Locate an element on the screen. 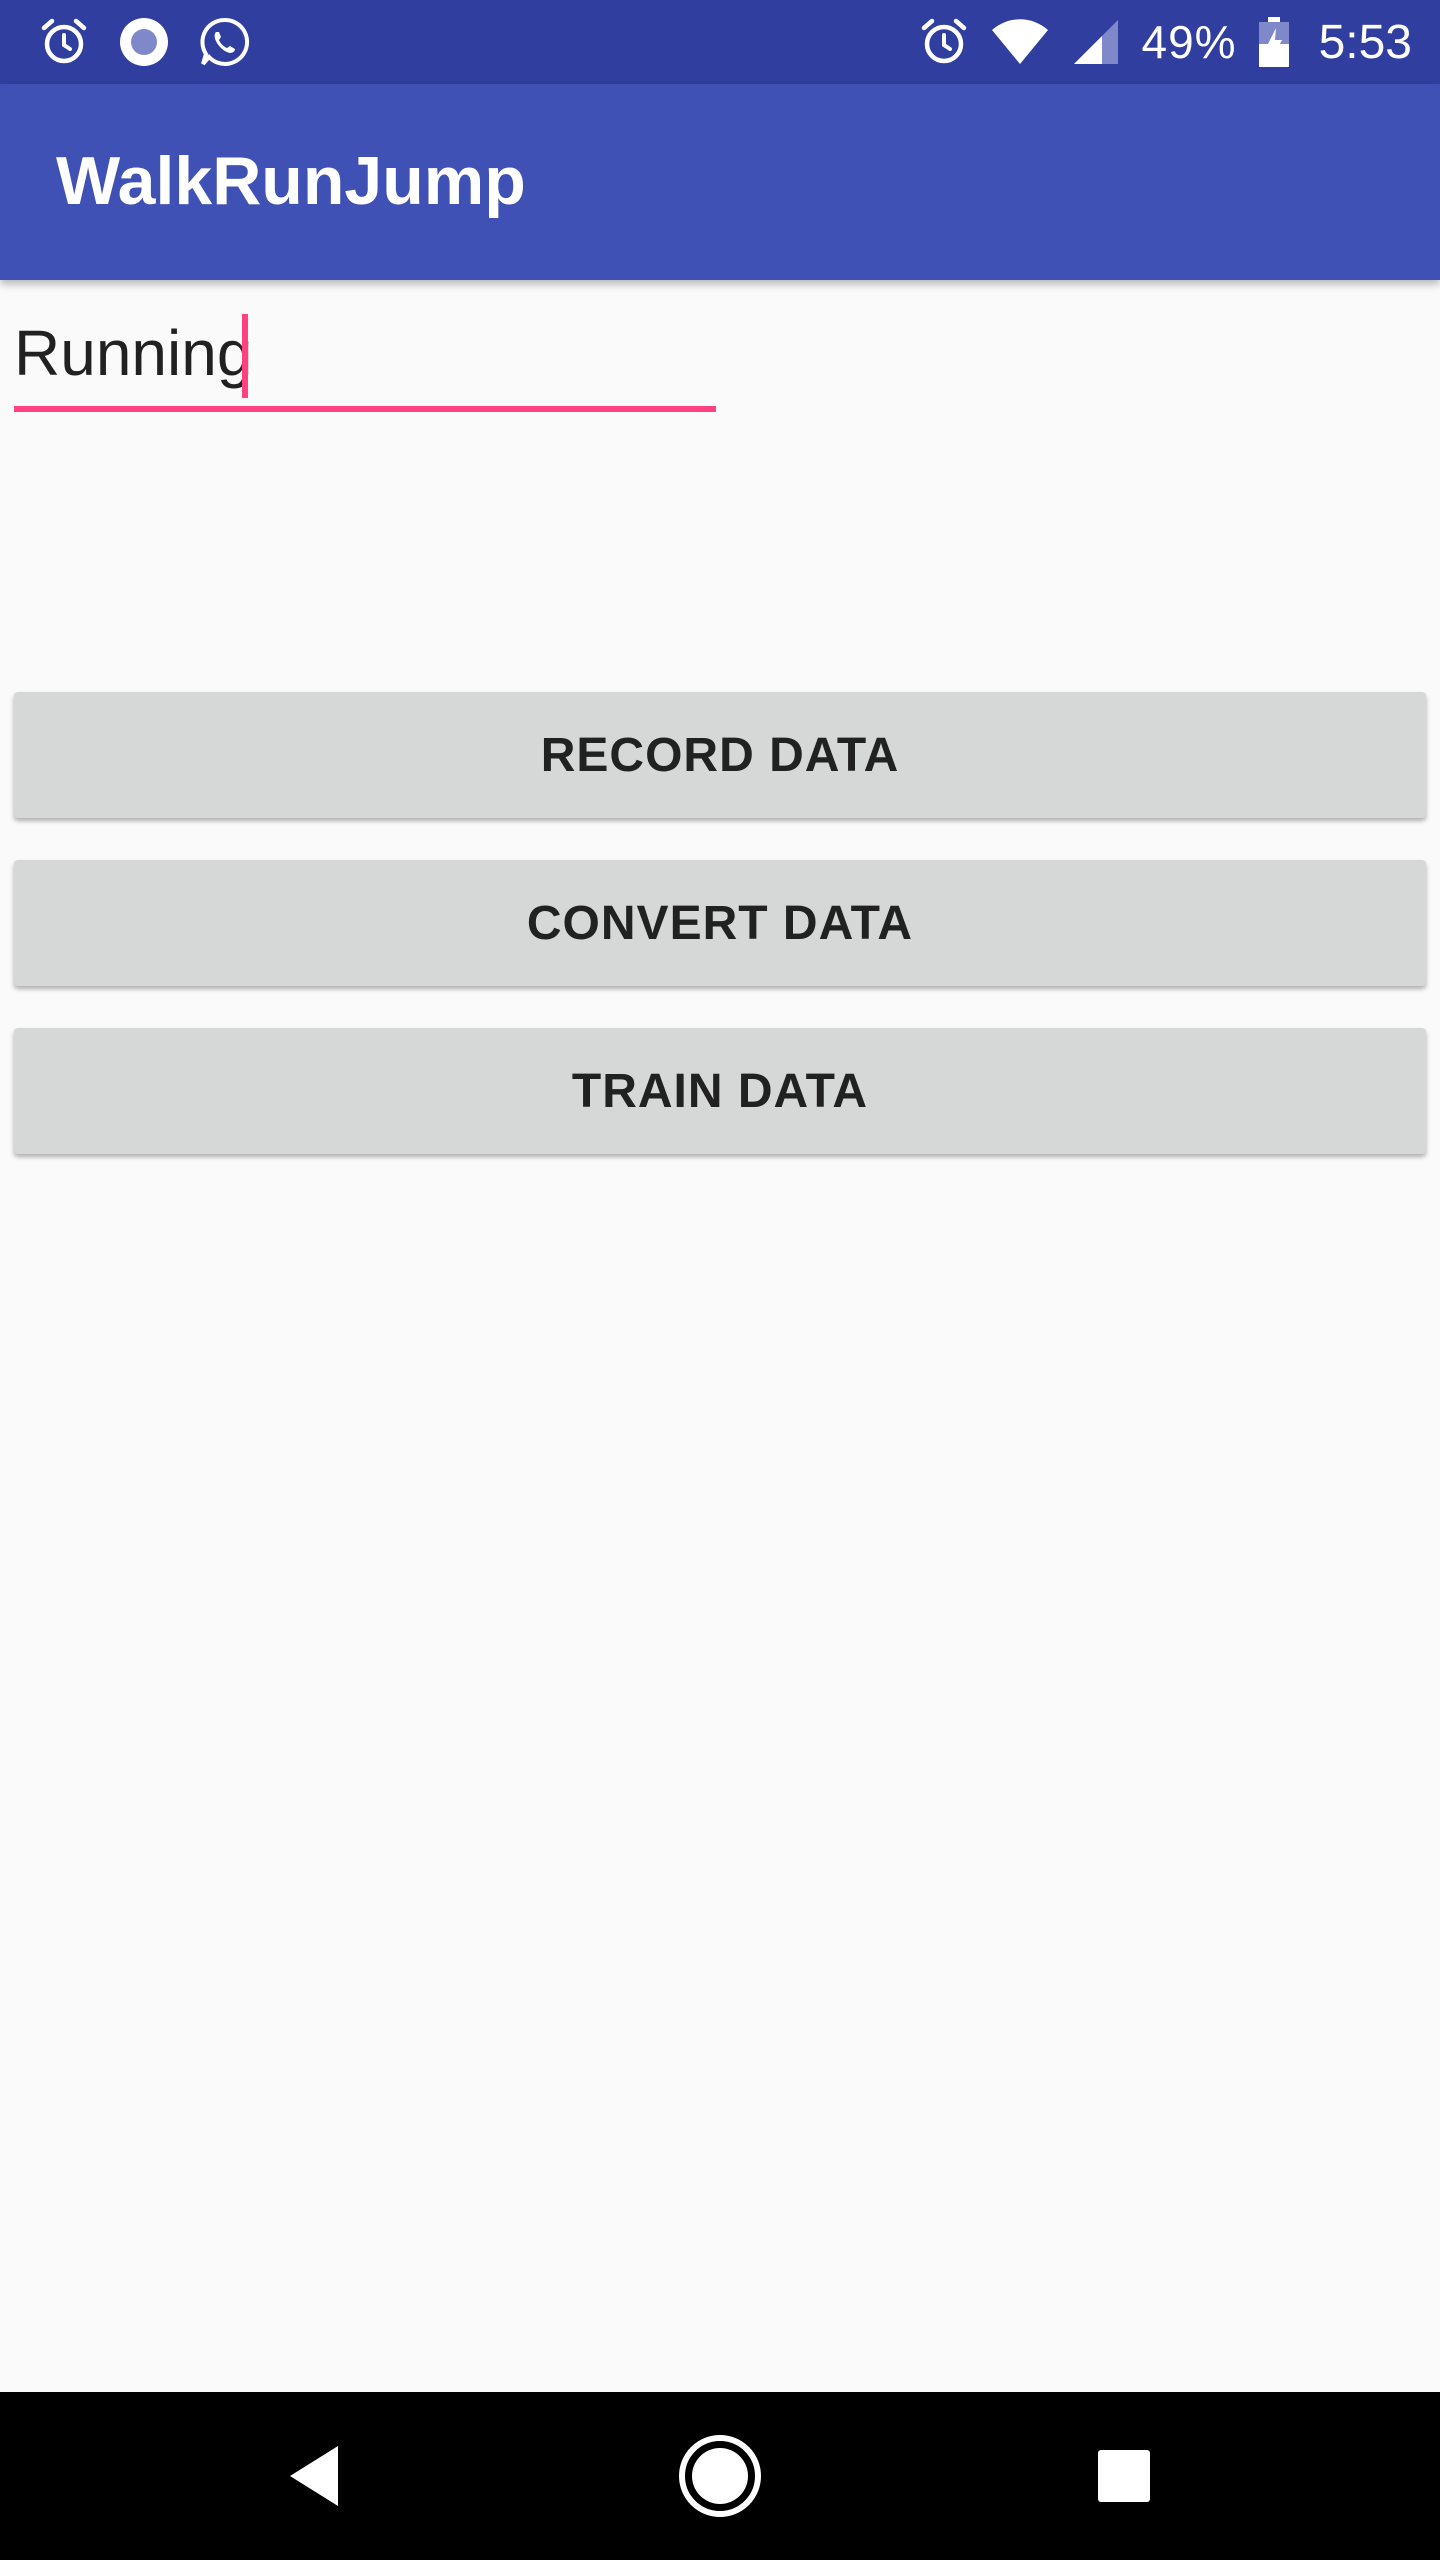 This screenshot has height=2560, width=1440. status-bar: 49% 5:53 is located at coordinates (720, 42).